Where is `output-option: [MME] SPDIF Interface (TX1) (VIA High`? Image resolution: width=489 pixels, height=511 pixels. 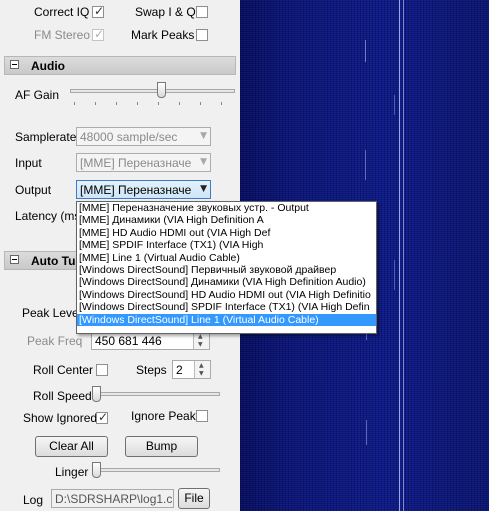 output-option: [MME] SPDIF Interface (TX1) (VIA High is located at coordinates (226, 245).